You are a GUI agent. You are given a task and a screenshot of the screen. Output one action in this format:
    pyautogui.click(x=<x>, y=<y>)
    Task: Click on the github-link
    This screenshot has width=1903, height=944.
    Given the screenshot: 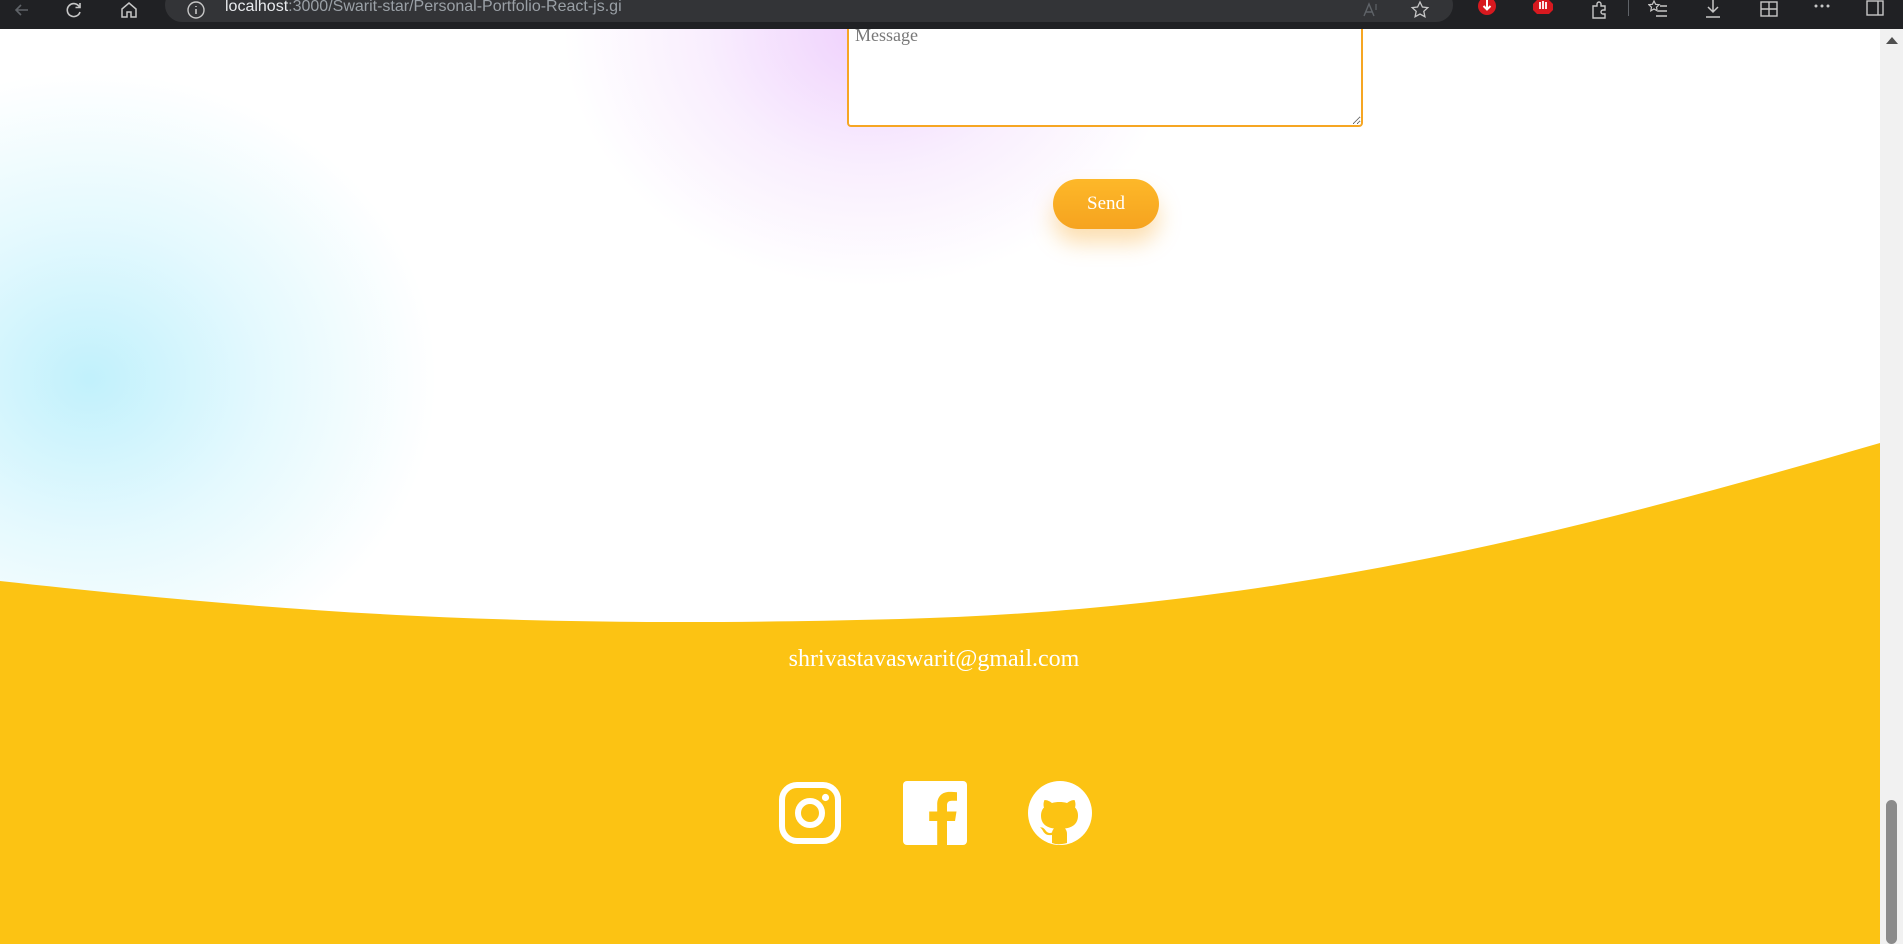 What is the action you would take?
    pyautogui.click(x=1060, y=813)
    